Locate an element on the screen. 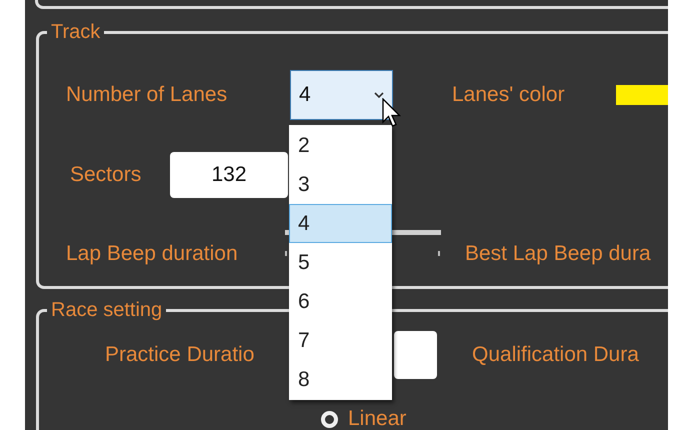 Image resolution: width=674 pixels, height=430 pixels. dropdown-option: 2 is located at coordinates (340, 145).